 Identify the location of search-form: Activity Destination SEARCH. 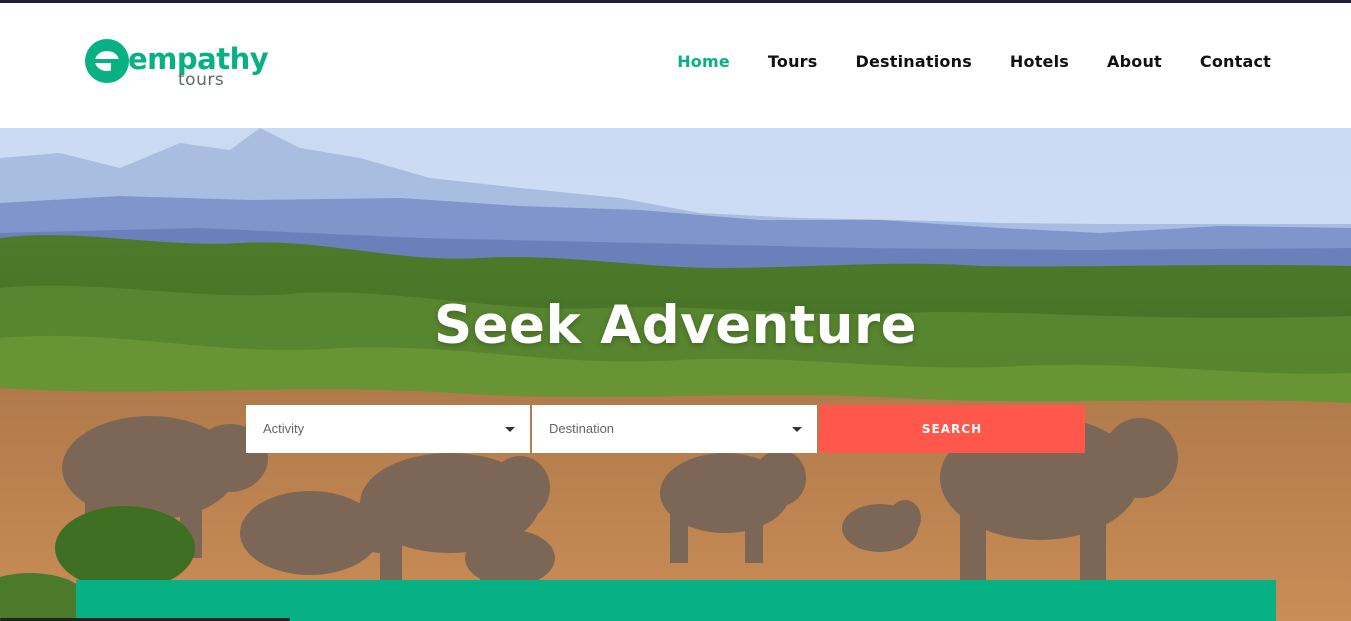
(665, 429).